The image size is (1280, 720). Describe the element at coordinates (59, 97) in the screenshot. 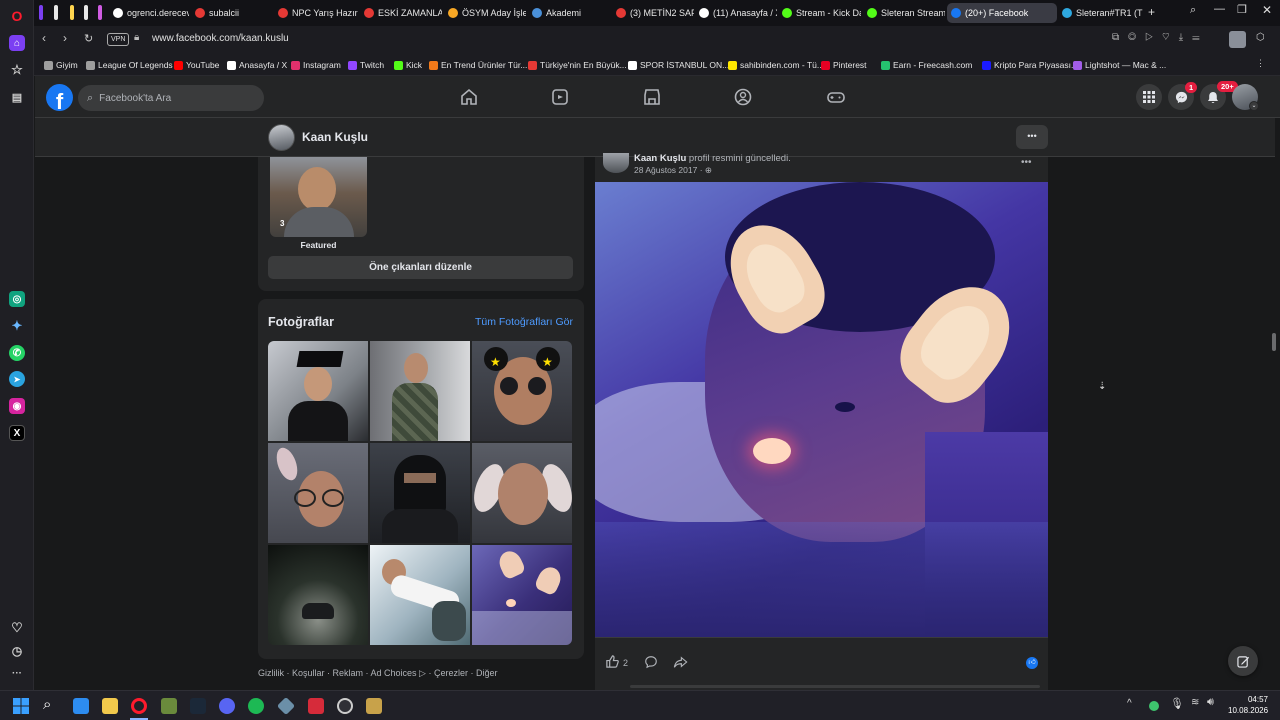

I see `facebook-logo: f` at that location.